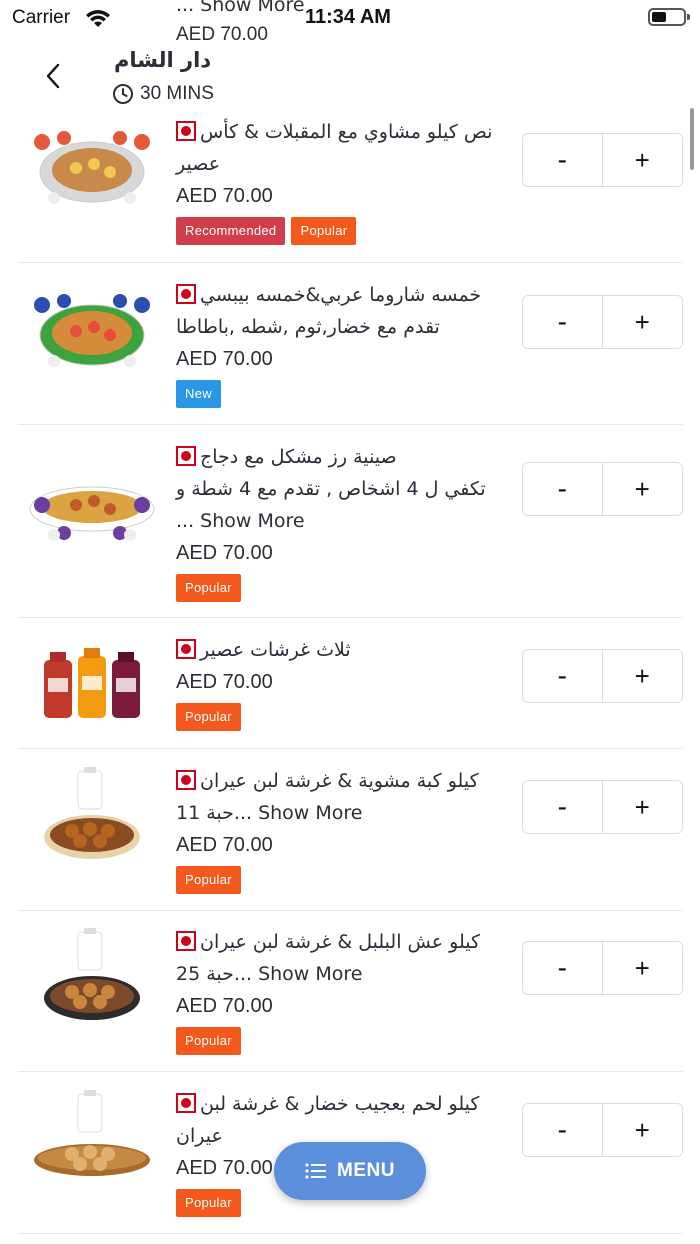  I want to click on status-bar: Carrier 11:34 AM, so click(350, 20).